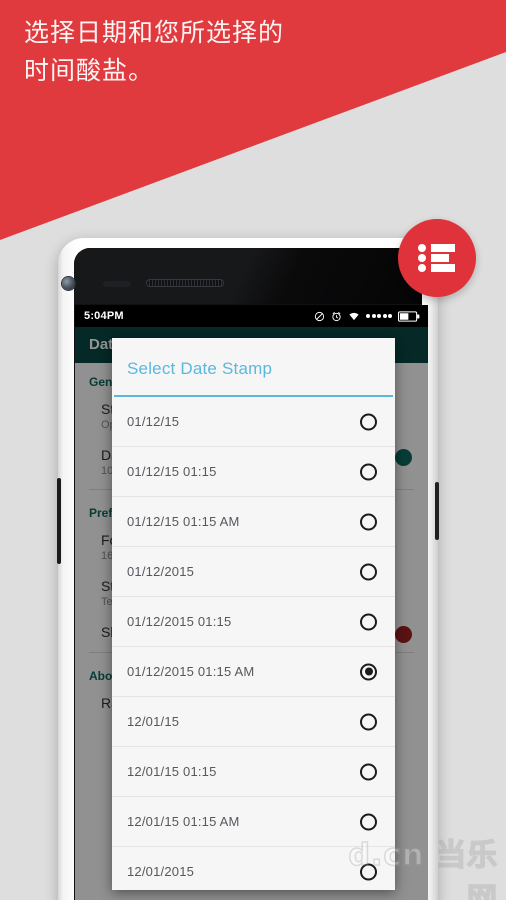  Describe the element at coordinates (253, 822) in the screenshot. I see `date-format-option-row: 12/01/15 01:15 AM` at that location.